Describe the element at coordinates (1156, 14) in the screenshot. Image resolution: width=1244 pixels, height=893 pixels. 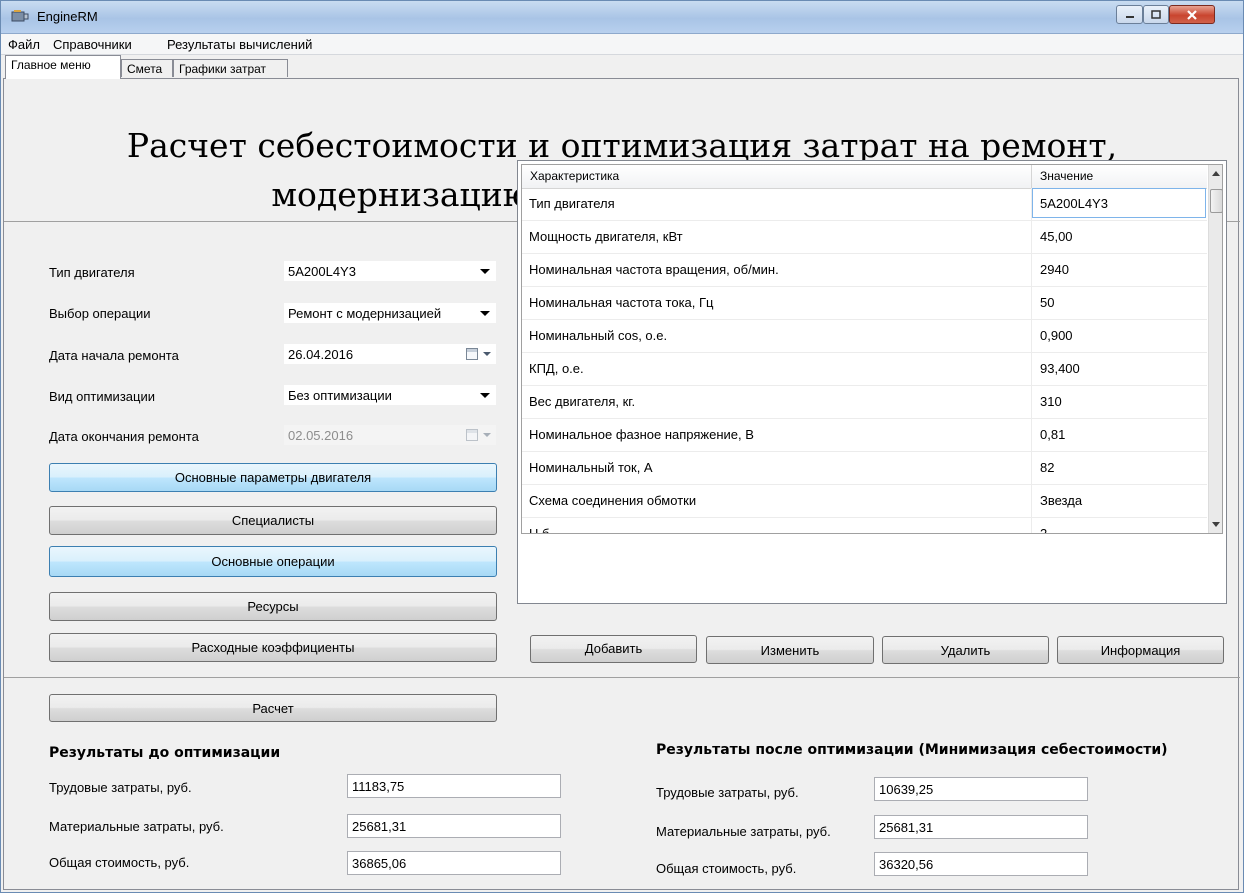
I see `maximize-button` at that location.